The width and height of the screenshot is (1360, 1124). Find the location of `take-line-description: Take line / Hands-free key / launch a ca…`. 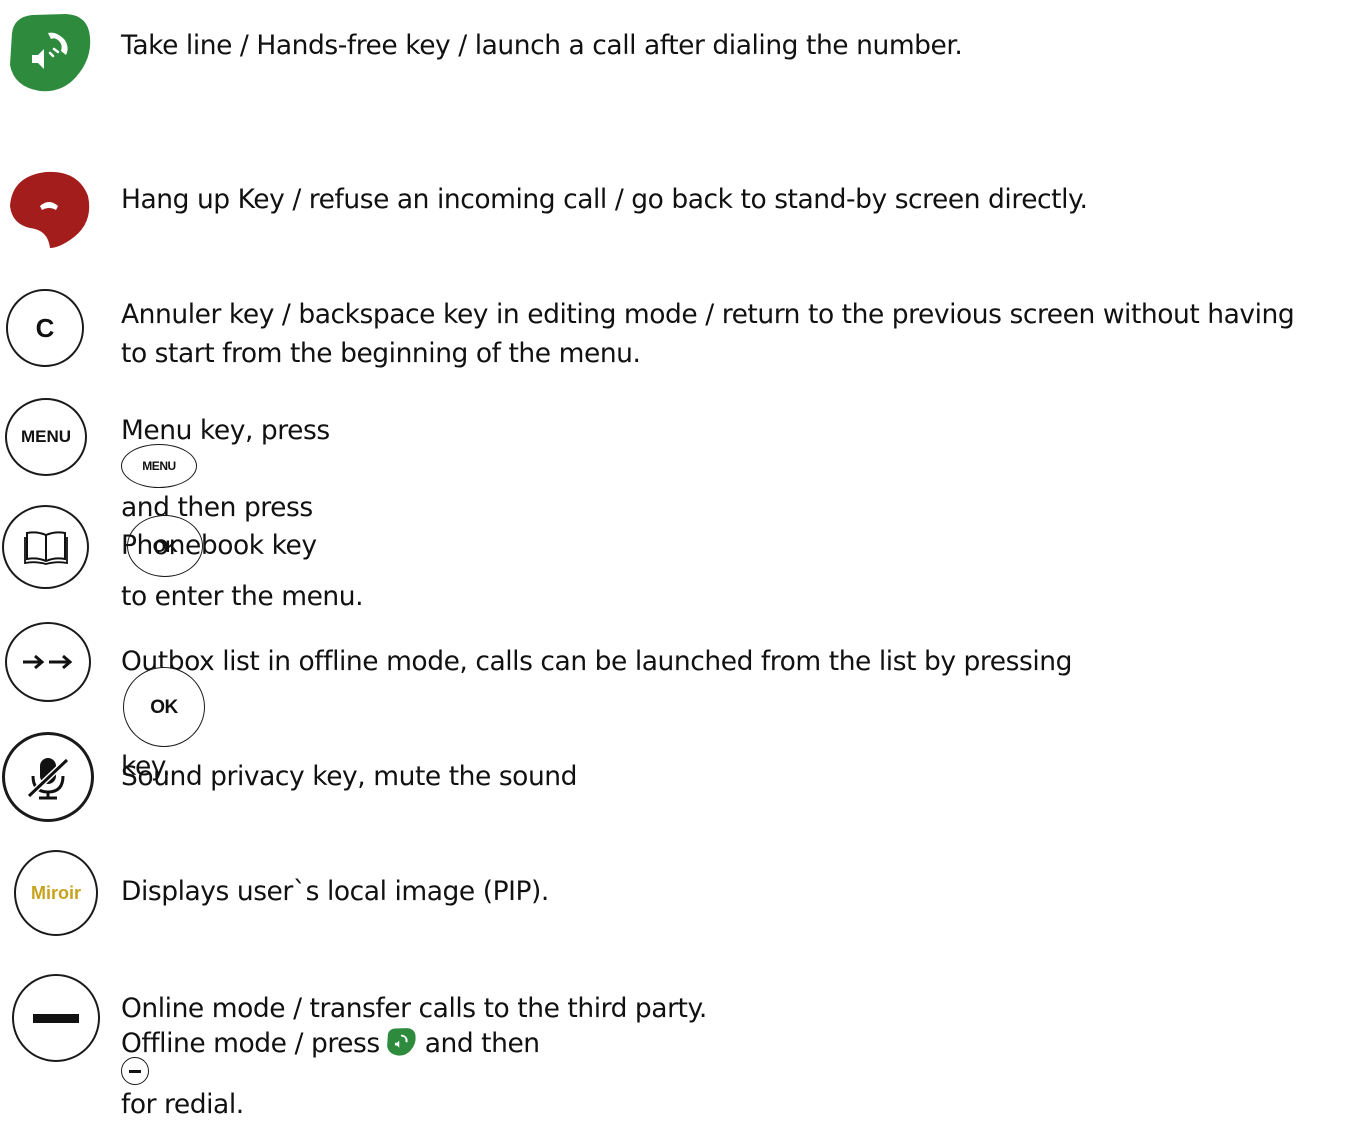

take-line-description: Take line / Hands-free key / launch a ca… is located at coordinates (542, 45).